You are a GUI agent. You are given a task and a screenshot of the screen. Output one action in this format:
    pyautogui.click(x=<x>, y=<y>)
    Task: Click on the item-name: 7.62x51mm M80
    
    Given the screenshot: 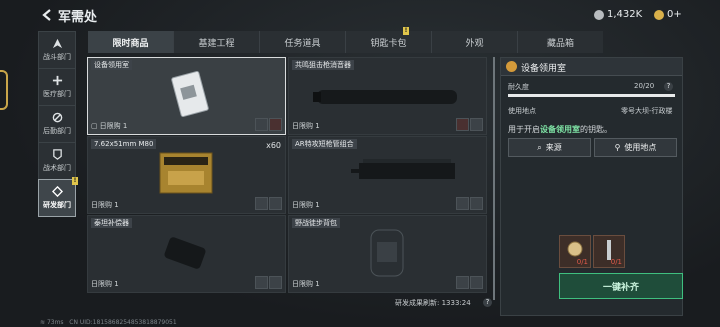 What is the action you would take?
    pyautogui.click(x=124, y=144)
    